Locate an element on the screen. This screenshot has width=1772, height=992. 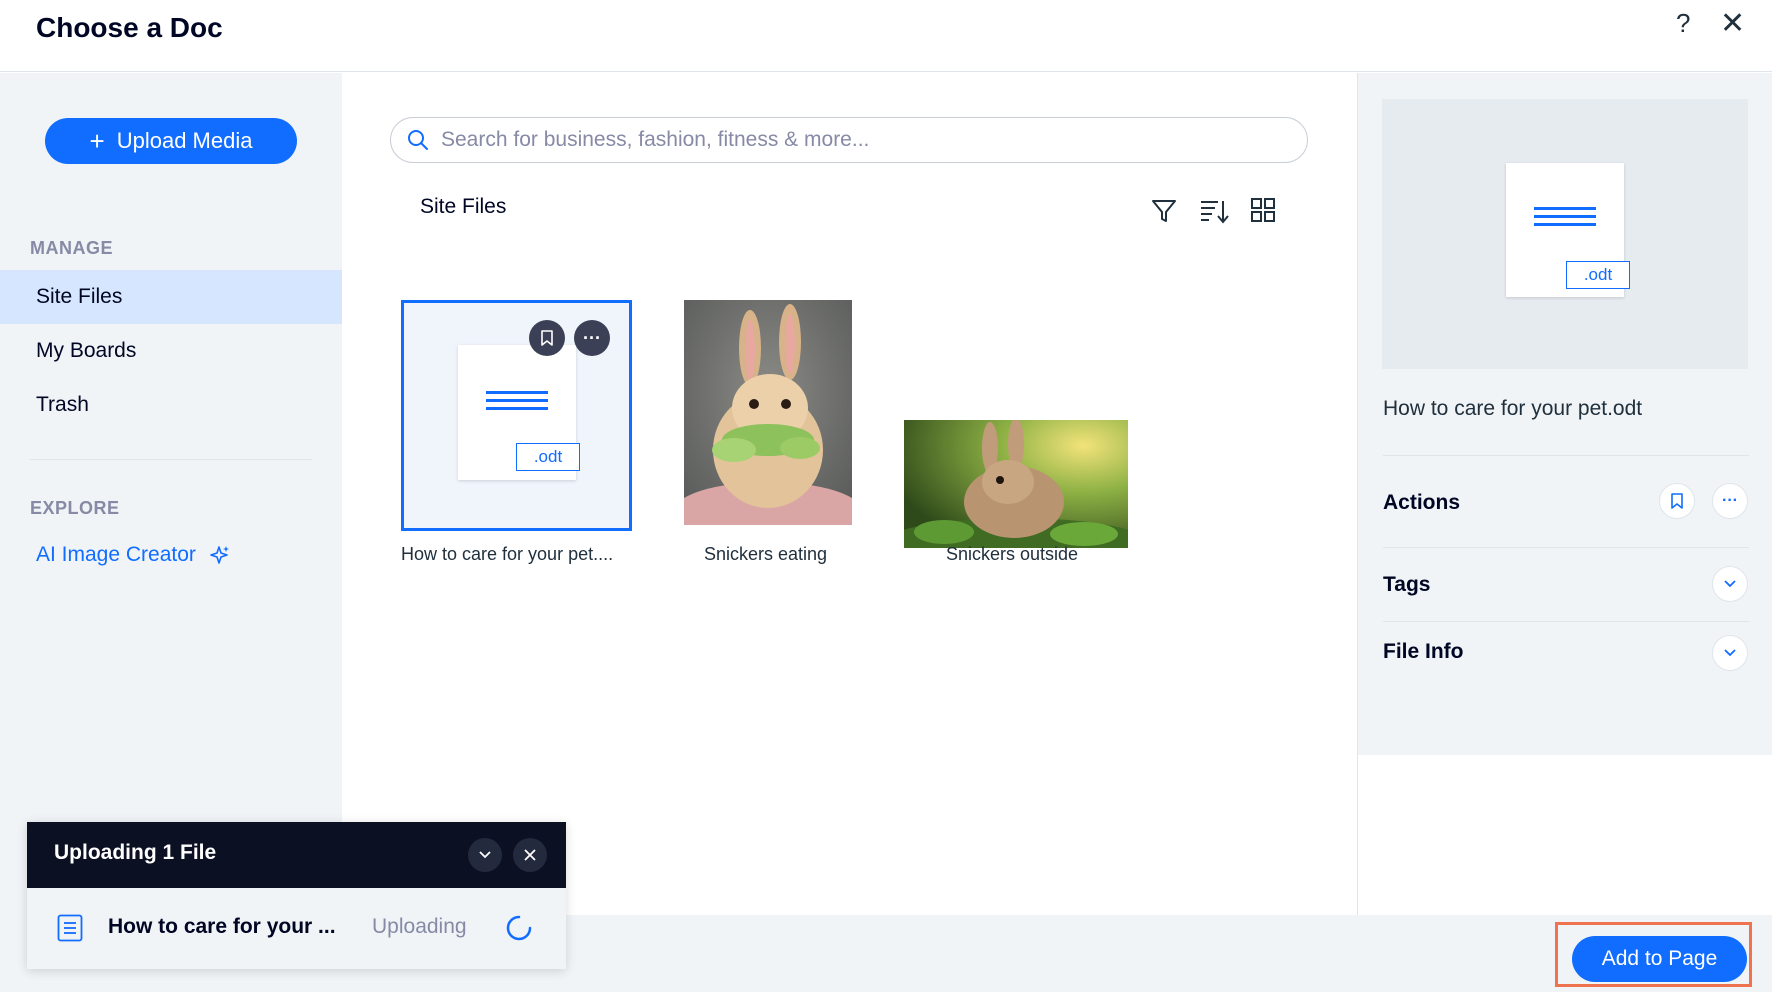
snickers-outside-image is located at coordinates (1016, 484).